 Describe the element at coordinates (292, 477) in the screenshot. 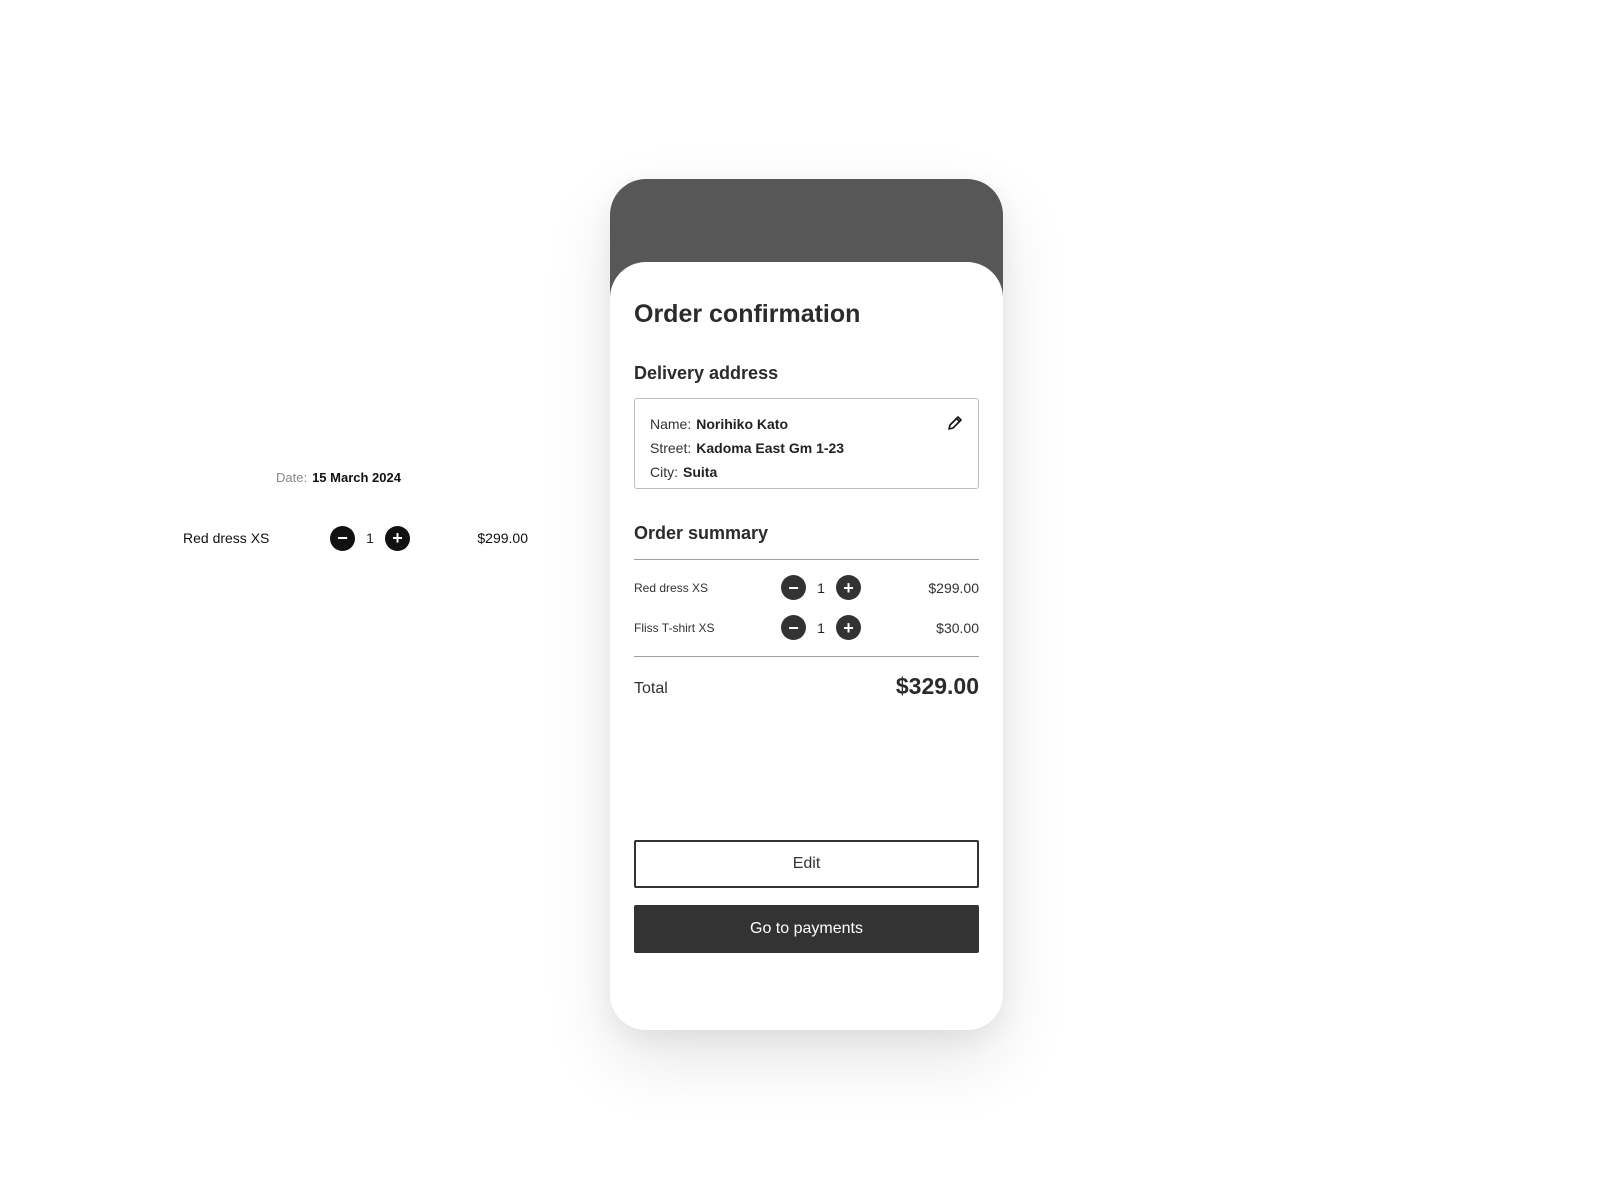

I see `date-label: Date:` at that location.